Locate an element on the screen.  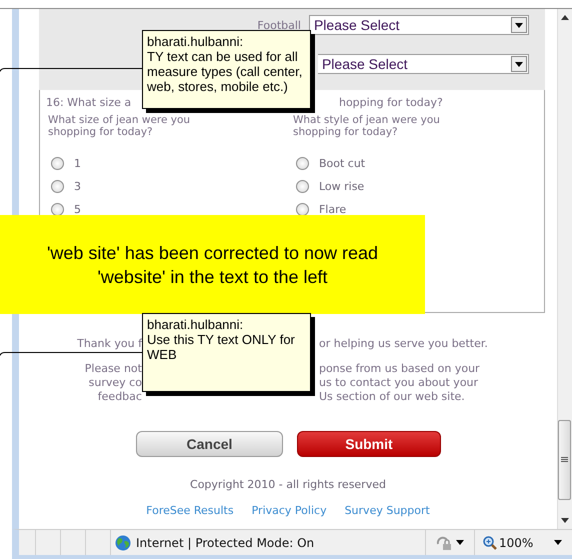
option-label: 5 is located at coordinates (77, 209).